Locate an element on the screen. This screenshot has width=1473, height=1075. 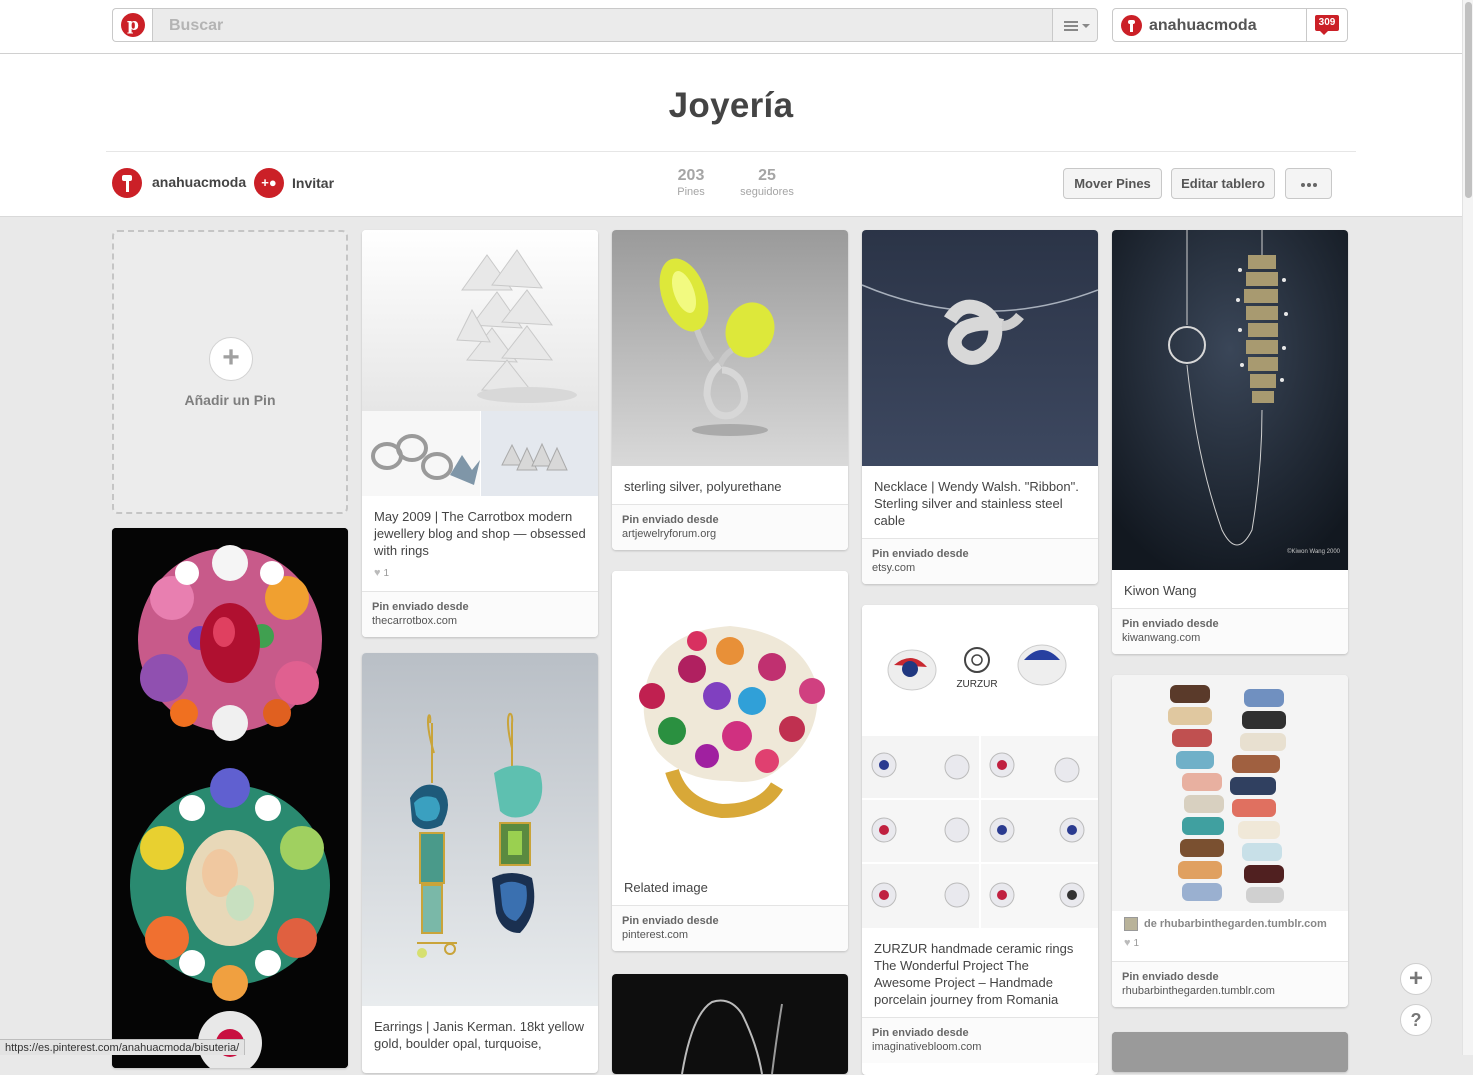
pin-image-partial is located at coordinates (1230, 1052).